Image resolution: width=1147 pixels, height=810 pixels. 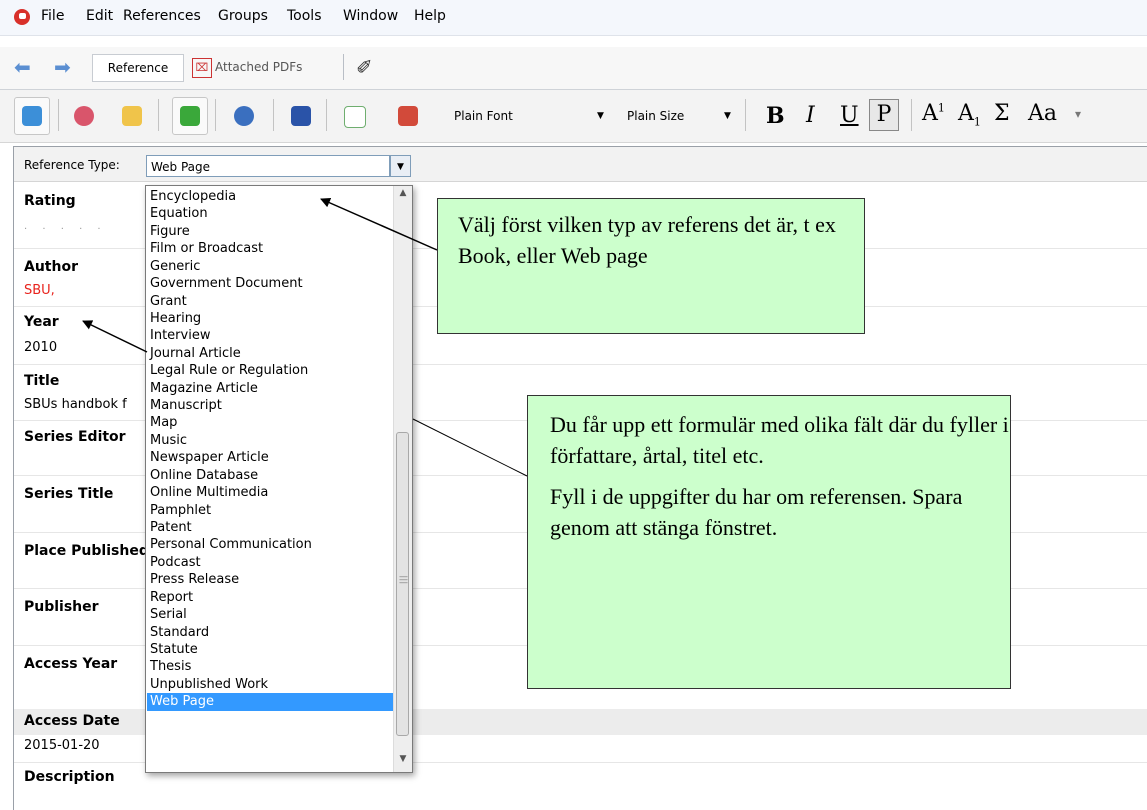 What do you see at coordinates (270, 614) in the screenshot?
I see `dropdown-option: Serial` at bounding box center [270, 614].